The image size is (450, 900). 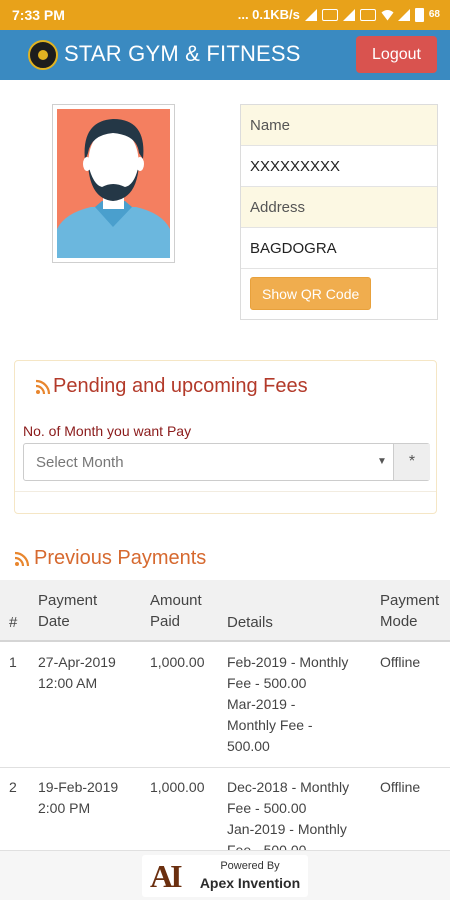 I want to click on address-label: Address, so click(x=339, y=207).